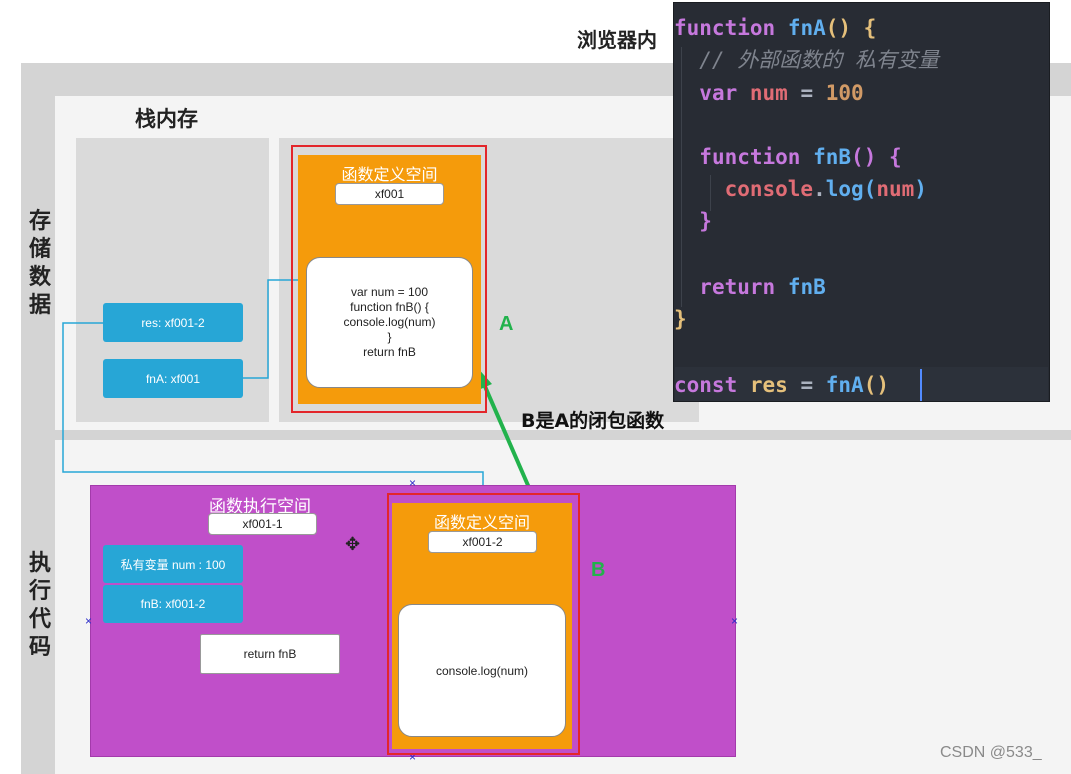 This screenshot has height=774, width=1071. I want to click on closure-note: B是A的闭包函数, so click(593, 421).